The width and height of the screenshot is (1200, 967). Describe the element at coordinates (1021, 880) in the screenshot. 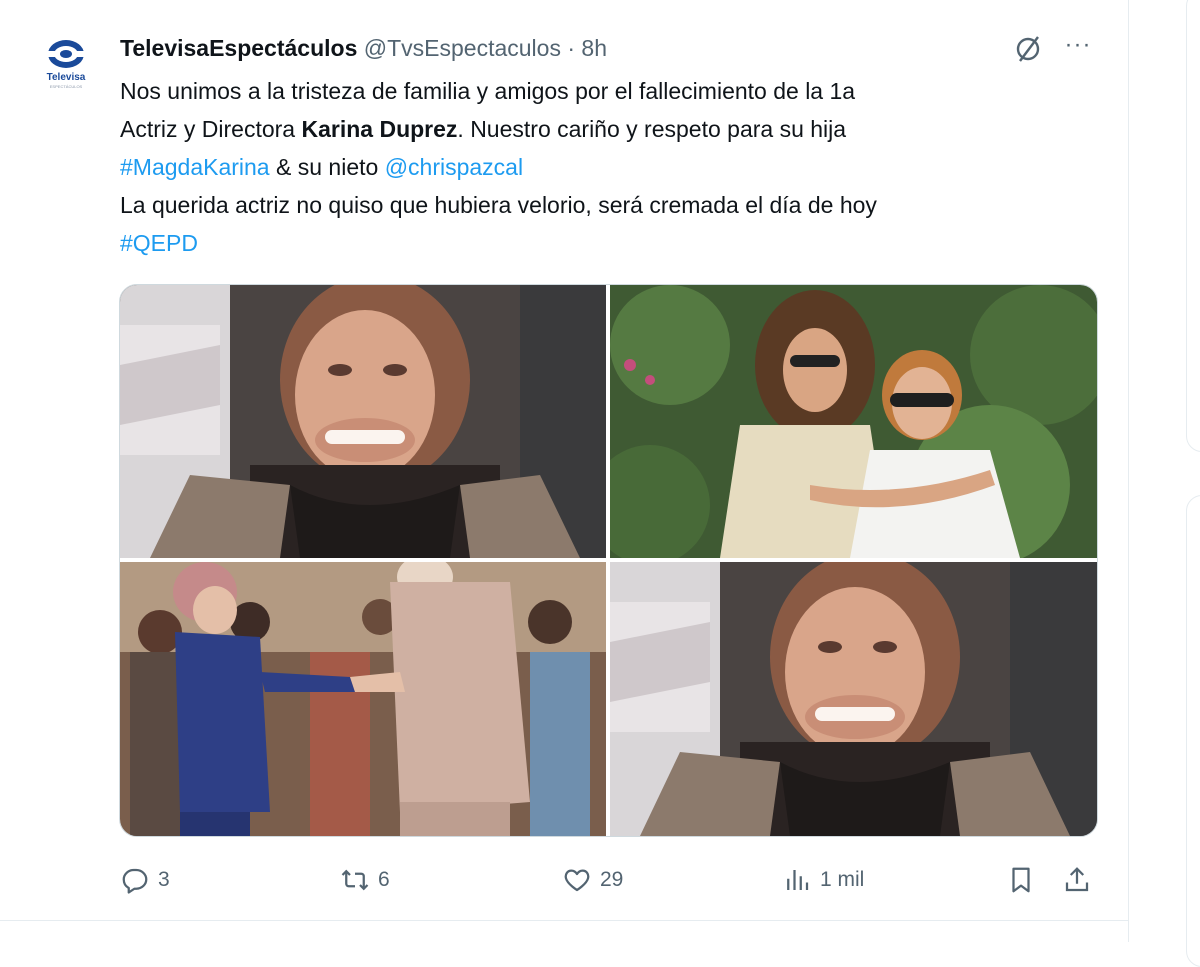

I see `bookmark-icon` at that location.